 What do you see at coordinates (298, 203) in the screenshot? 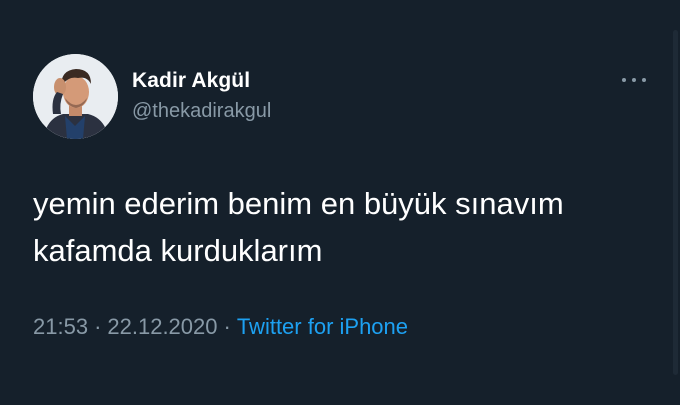
I see `tweet-line: yemin ederim benim en büyük sınavım` at bounding box center [298, 203].